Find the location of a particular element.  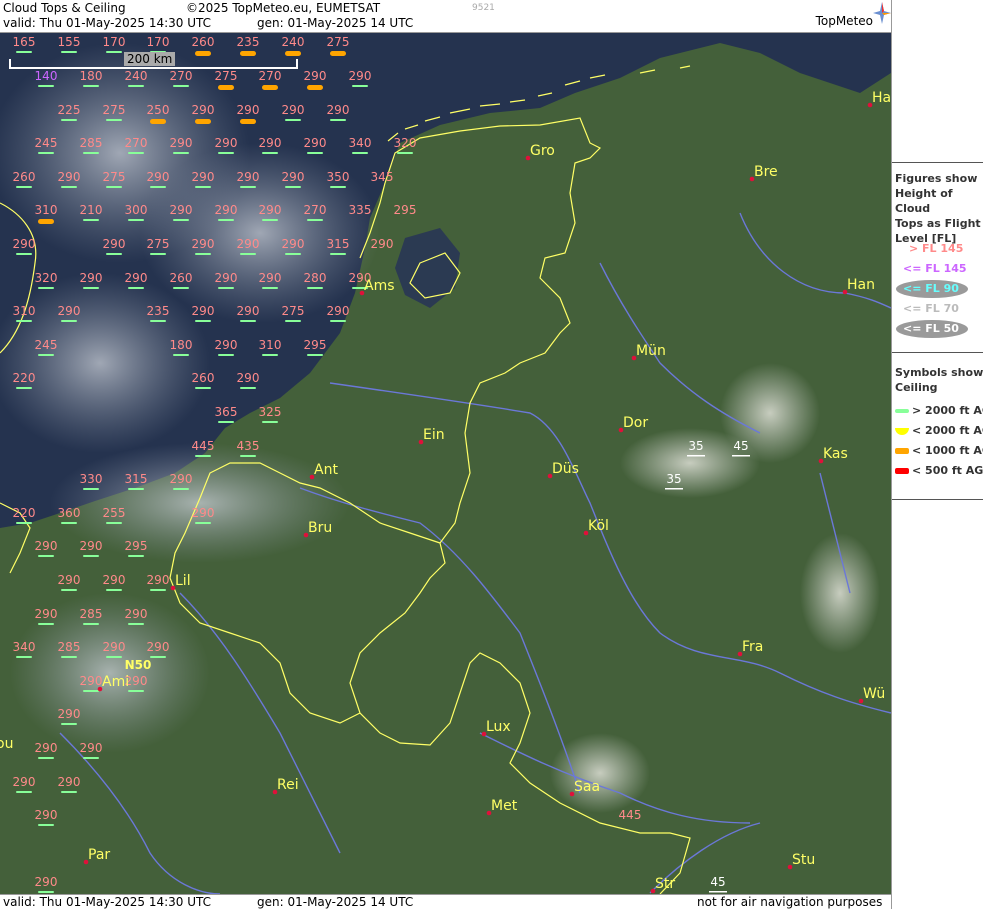

city-marker: Str is located at coordinates (663, 885).